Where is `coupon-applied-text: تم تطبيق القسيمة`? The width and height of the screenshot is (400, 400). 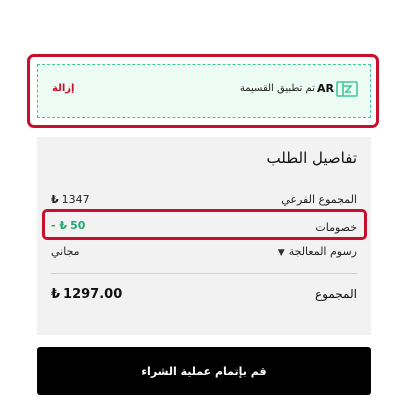
coupon-applied-text: تم تطبيق القسيمة is located at coordinates (277, 88).